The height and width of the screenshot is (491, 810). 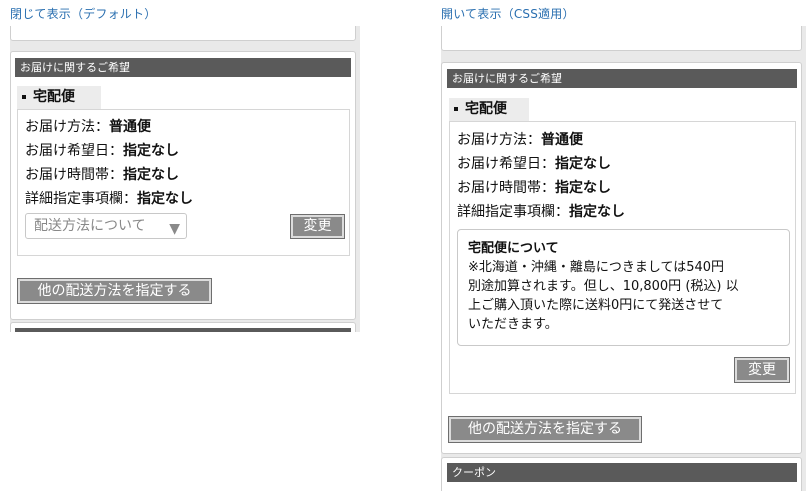 I want to click on info-title: 宅配便について, so click(x=513, y=248).